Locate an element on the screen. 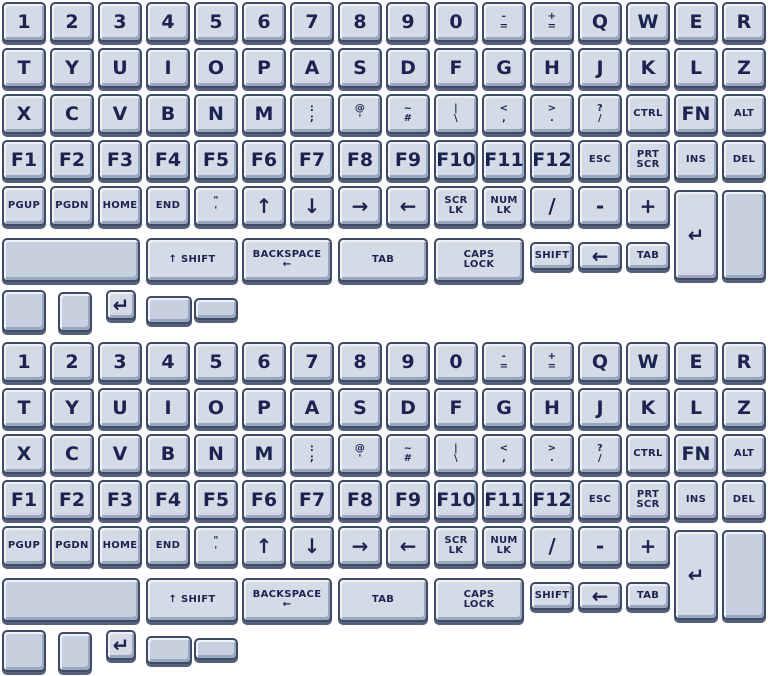  key-f5: F5 is located at coordinates (216, 500).